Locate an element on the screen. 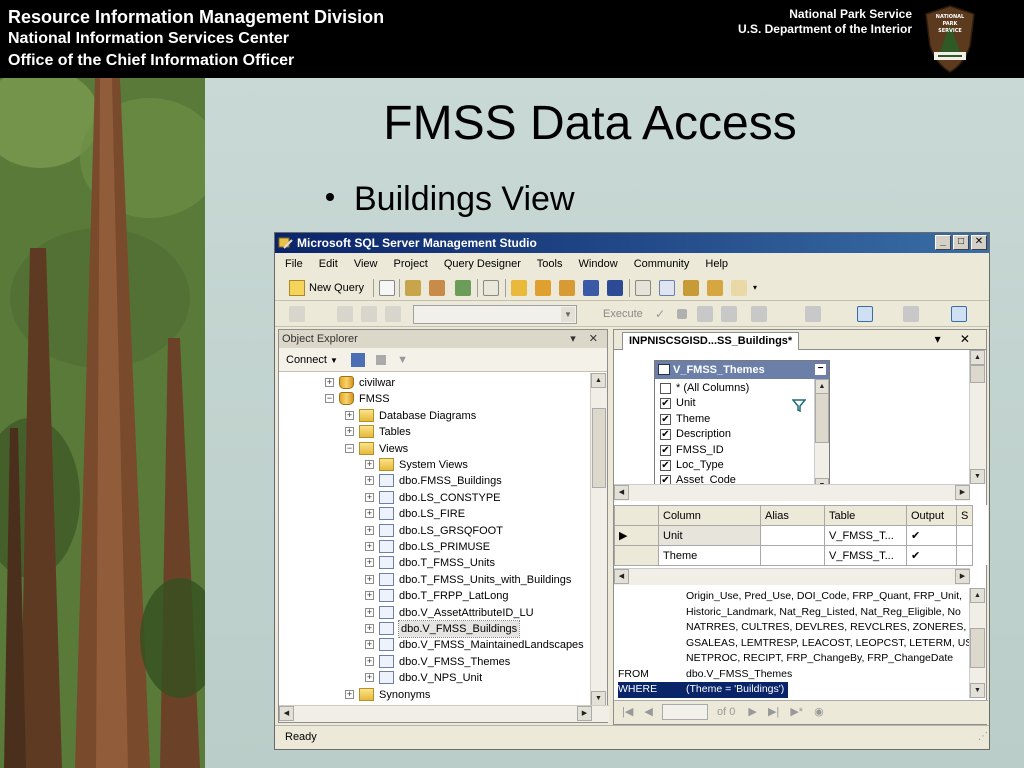 The width and height of the screenshot is (1024, 768). table-column-item: ✔ Description is located at coordinates (695, 434).